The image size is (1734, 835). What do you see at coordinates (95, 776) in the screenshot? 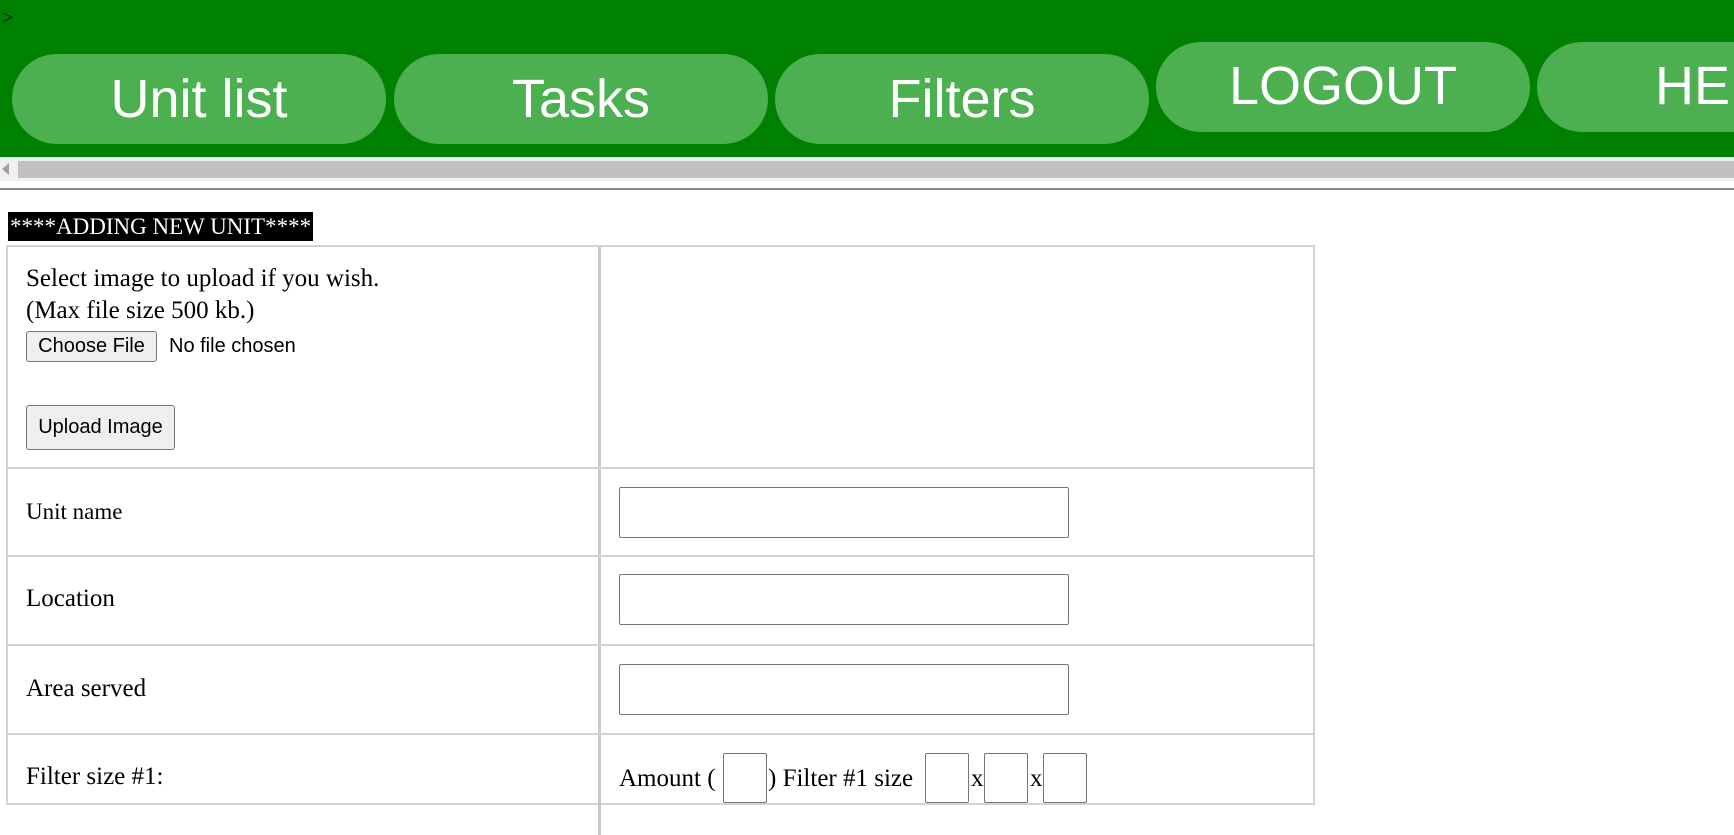
I see `filter-size-1-label: Filter size #1:` at bounding box center [95, 776].